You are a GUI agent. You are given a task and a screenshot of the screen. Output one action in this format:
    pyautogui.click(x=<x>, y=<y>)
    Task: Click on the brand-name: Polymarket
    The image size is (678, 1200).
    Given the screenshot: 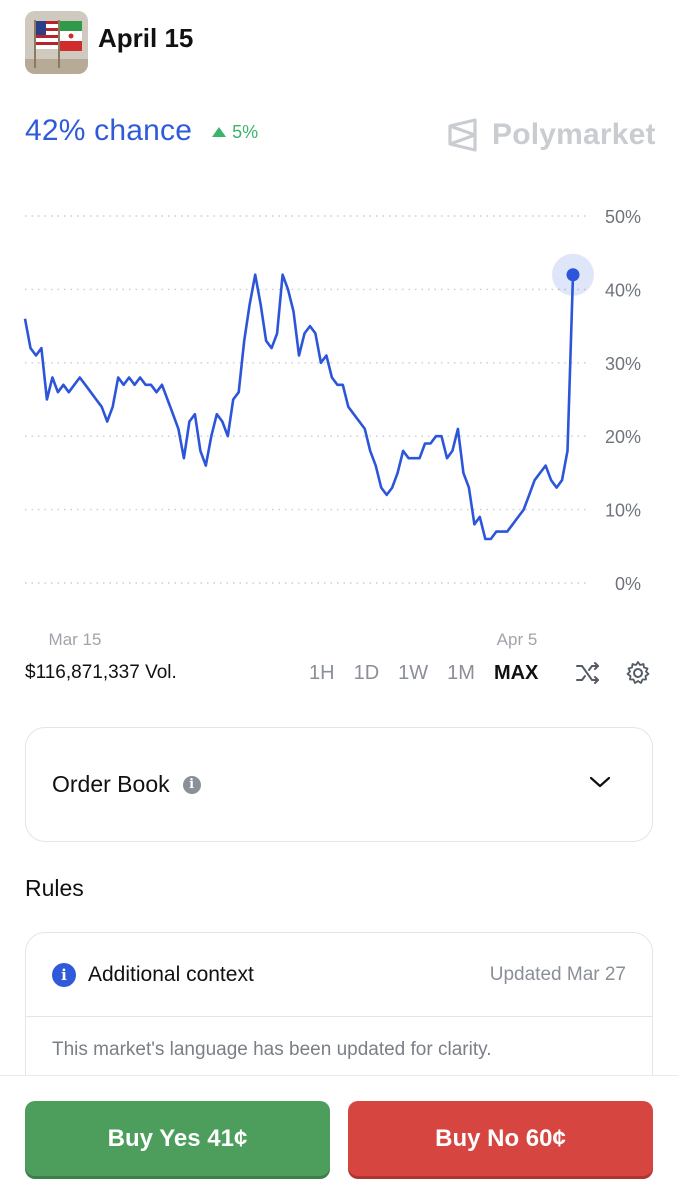 What is the action you would take?
    pyautogui.click(x=574, y=134)
    